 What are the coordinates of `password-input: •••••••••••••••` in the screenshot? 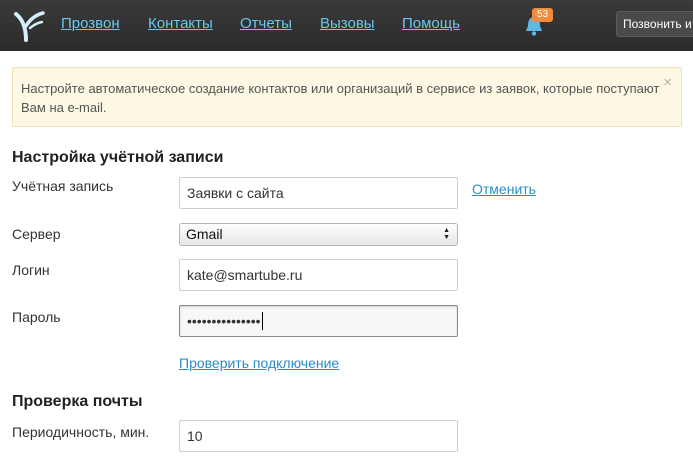 It's located at (318, 321).